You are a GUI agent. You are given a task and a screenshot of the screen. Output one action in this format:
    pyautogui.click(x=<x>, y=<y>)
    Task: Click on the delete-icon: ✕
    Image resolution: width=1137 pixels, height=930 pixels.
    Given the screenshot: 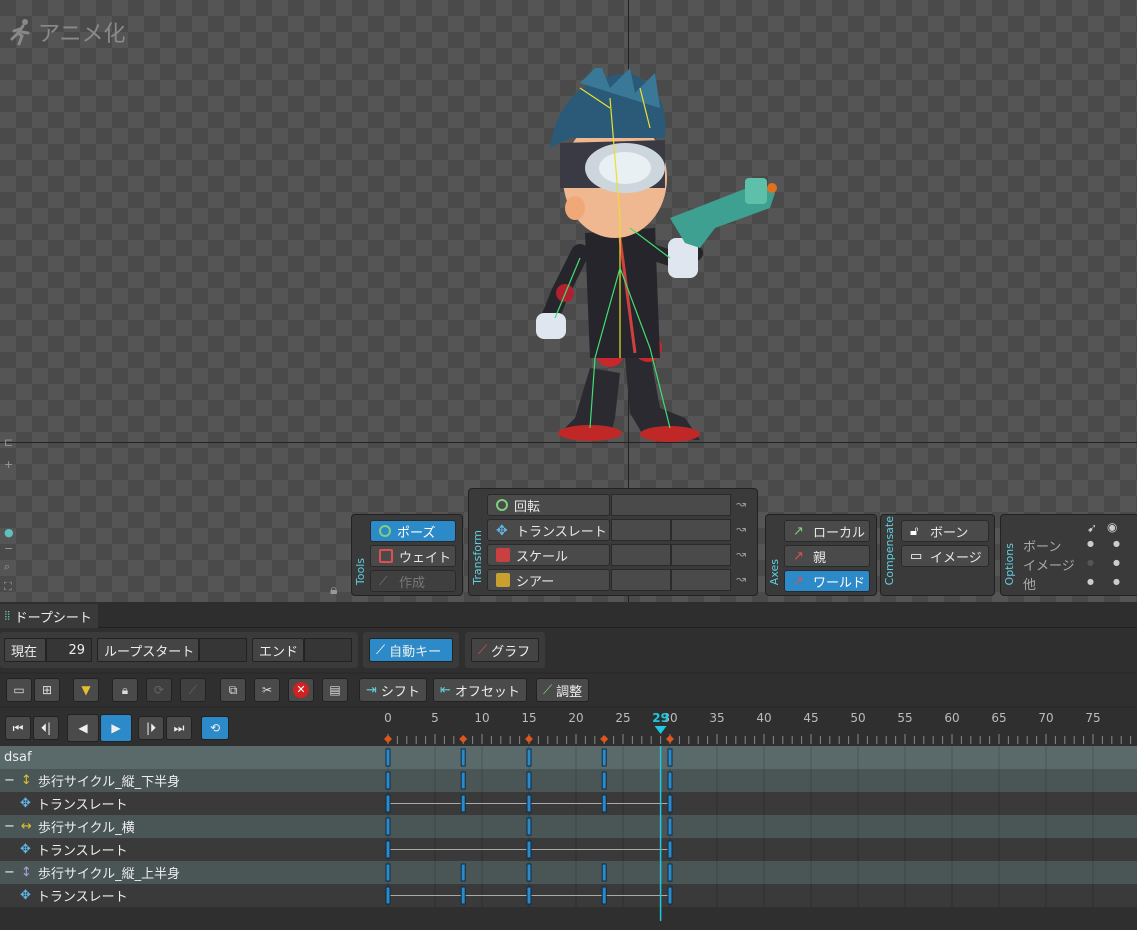 What is the action you would take?
    pyautogui.click(x=301, y=690)
    